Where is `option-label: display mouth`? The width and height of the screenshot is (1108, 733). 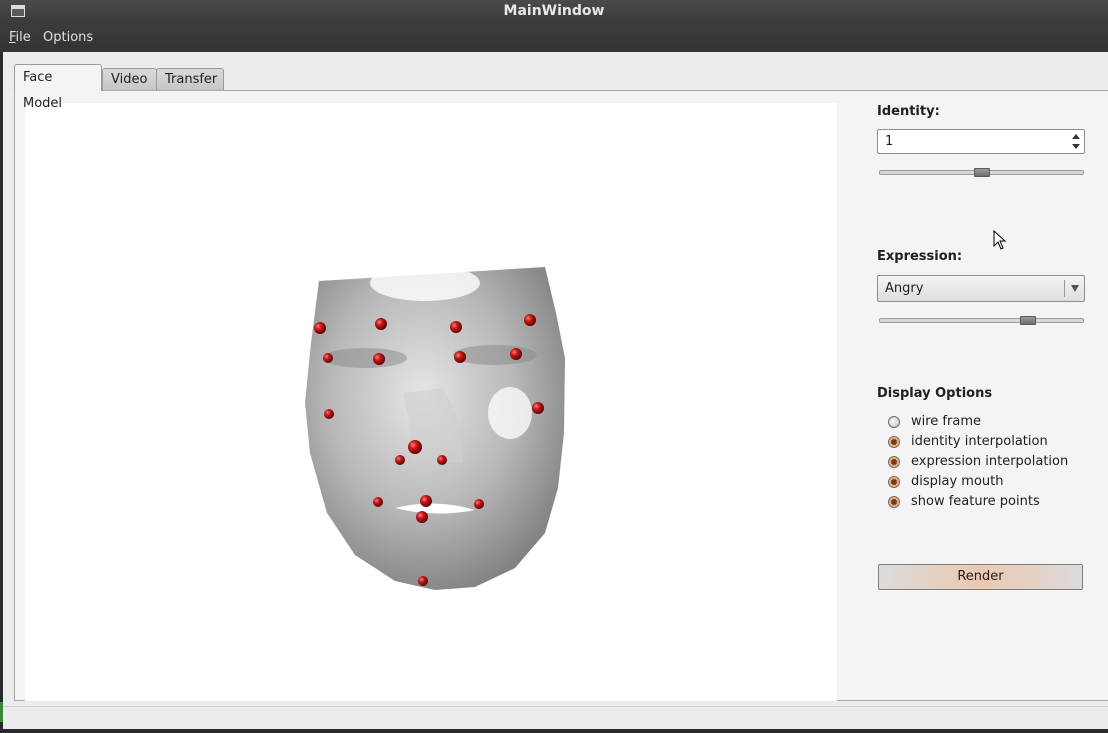 option-label: display mouth is located at coordinates (957, 481).